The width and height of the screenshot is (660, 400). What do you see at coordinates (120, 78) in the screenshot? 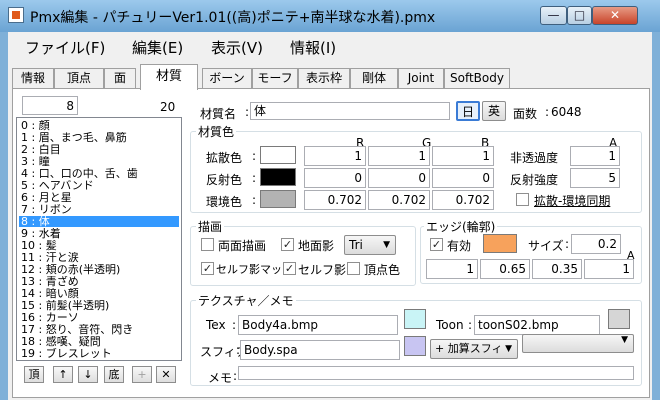
I see `tab-face: 面` at bounding box center [120, 78].